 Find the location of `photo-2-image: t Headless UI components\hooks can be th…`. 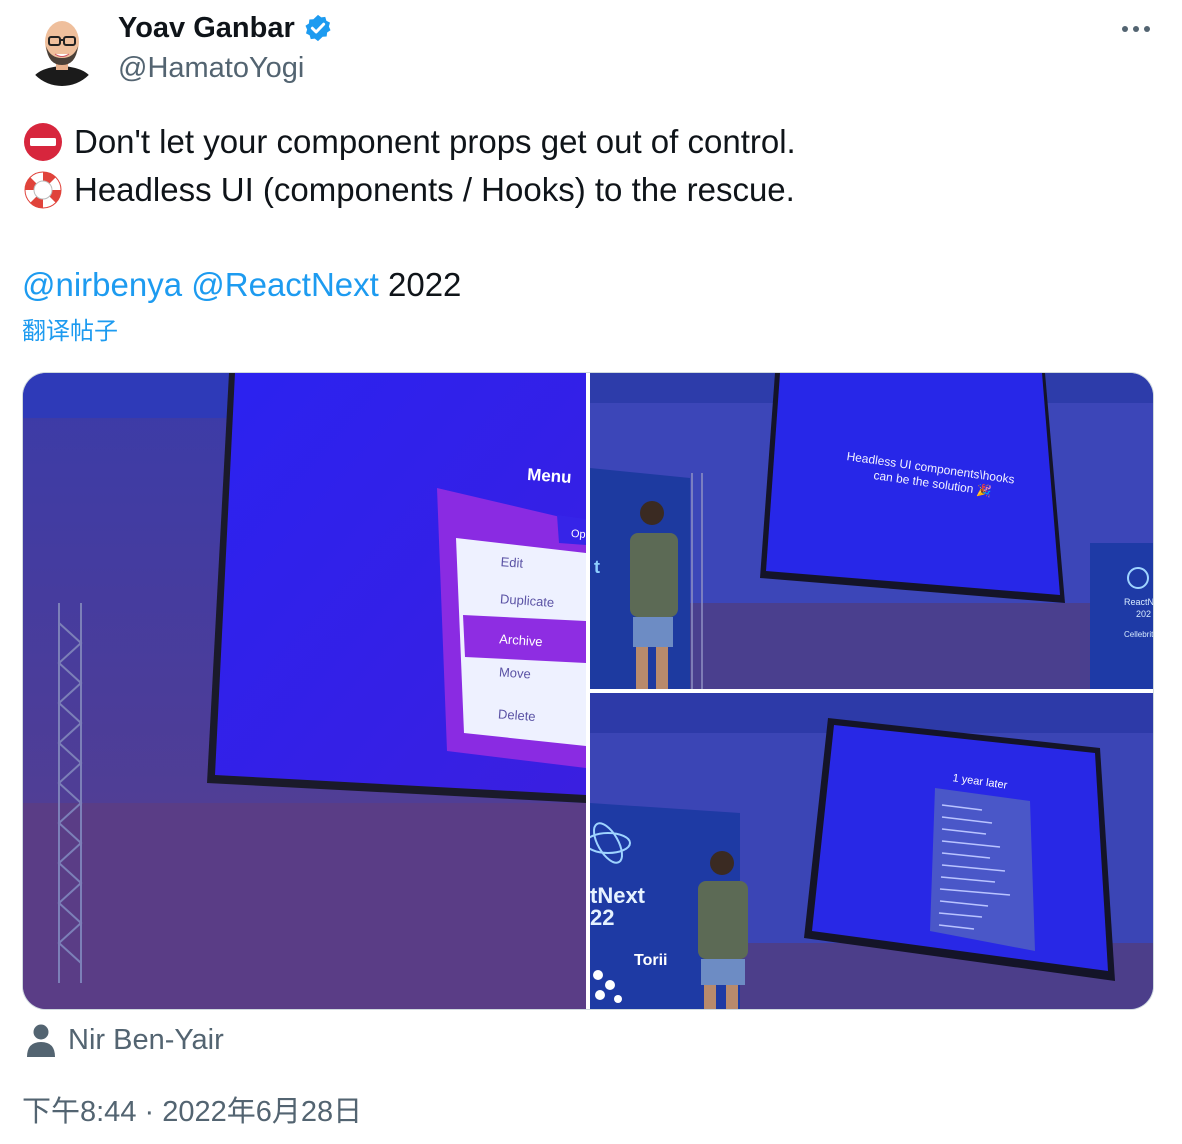

photo-2-image: t Headless UI components\hooks can be th… is located at coordinates (872, 531).